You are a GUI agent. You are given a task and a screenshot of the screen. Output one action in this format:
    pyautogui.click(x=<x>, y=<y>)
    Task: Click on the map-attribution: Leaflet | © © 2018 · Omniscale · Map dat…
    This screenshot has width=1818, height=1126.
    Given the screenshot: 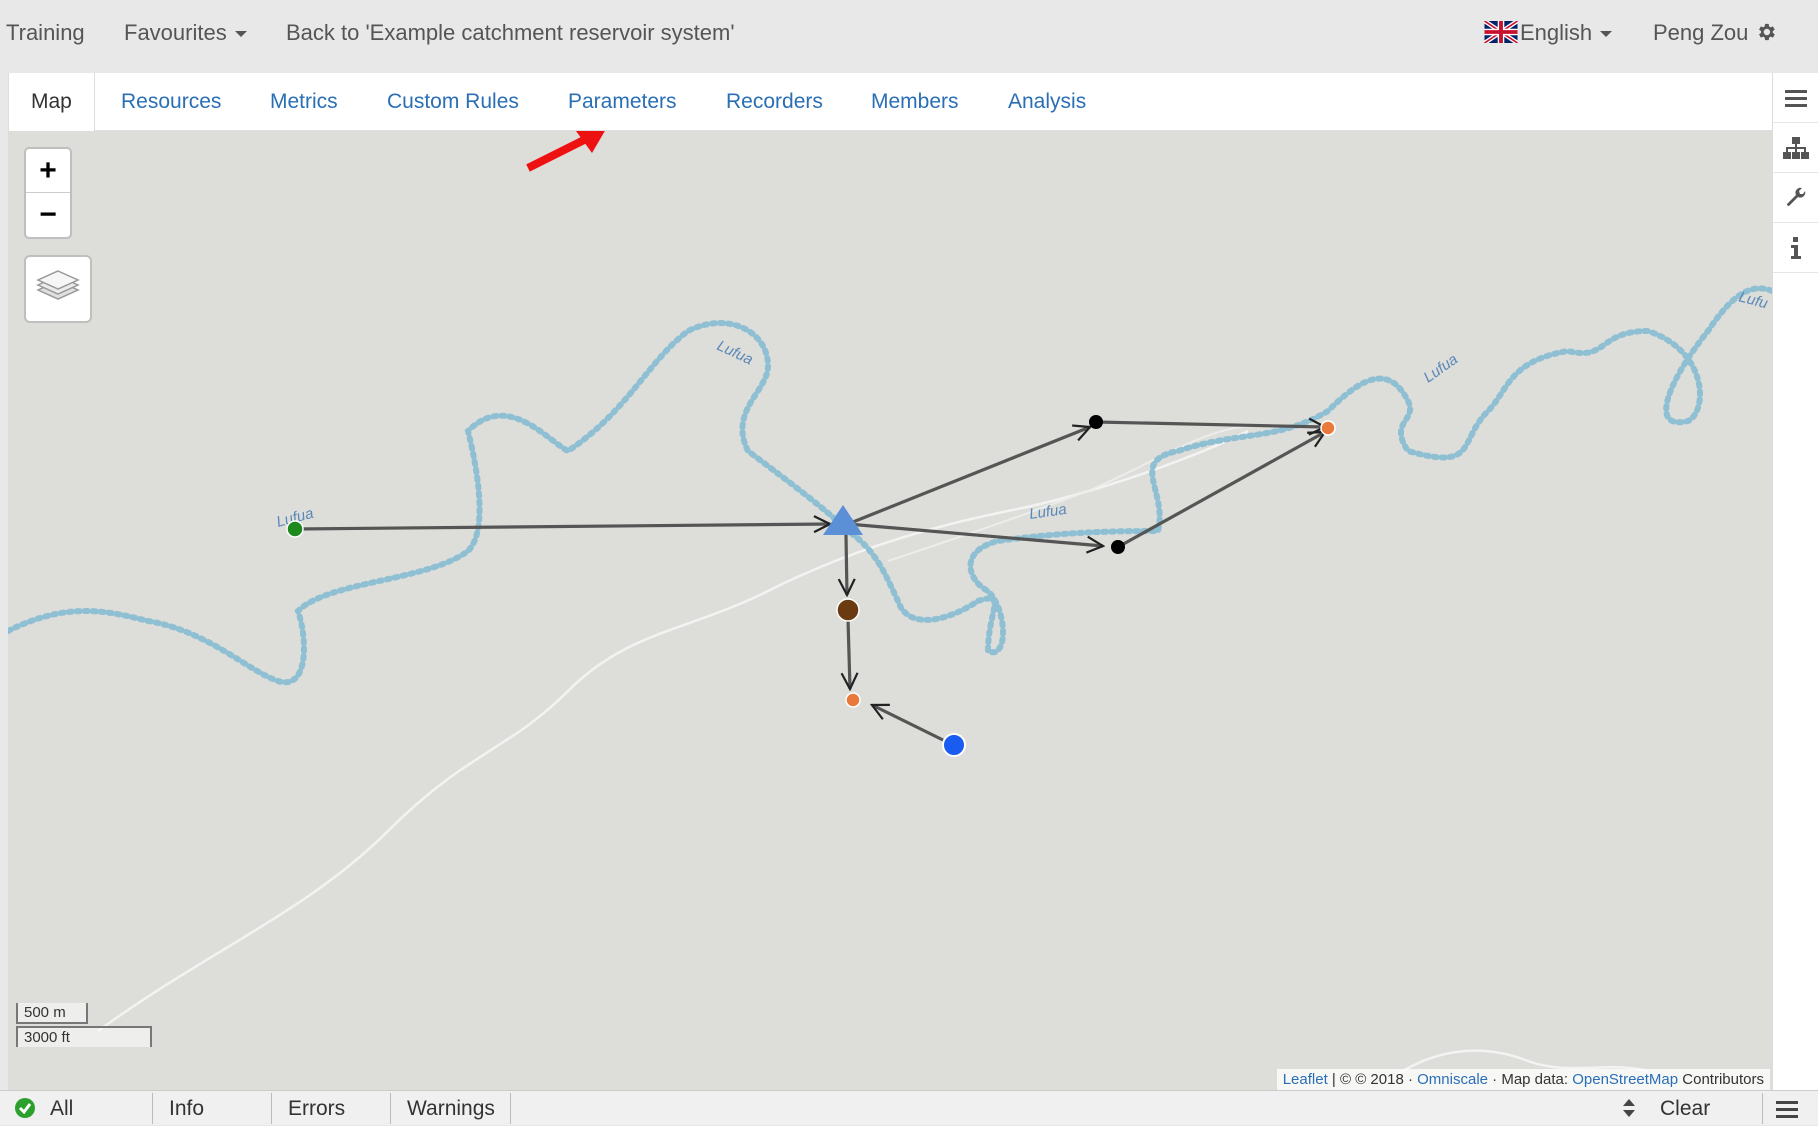 What is the action you would take?
    pyautogui.click(x=1523, y=1079)
    